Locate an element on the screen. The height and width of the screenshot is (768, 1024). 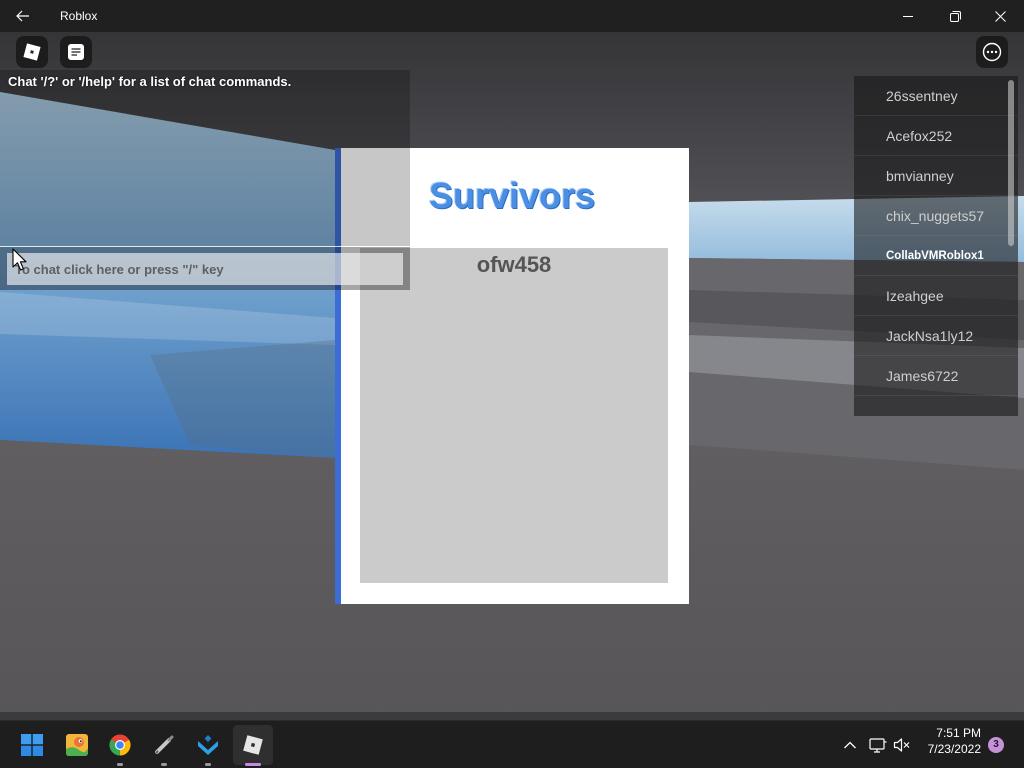
taskbar-app-blue-arrow is located at coordinates (208, 745).